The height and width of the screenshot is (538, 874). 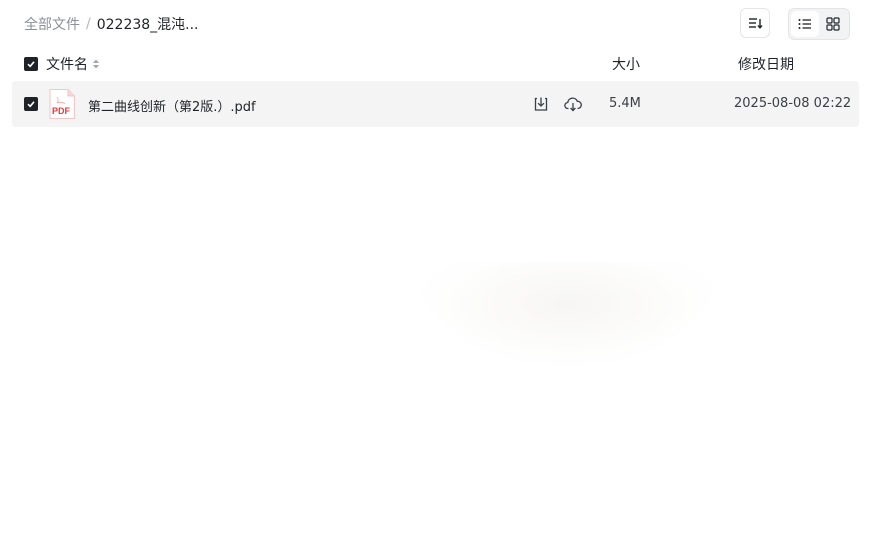 I want to click on list-view-icon, so click(x=804, y=24).